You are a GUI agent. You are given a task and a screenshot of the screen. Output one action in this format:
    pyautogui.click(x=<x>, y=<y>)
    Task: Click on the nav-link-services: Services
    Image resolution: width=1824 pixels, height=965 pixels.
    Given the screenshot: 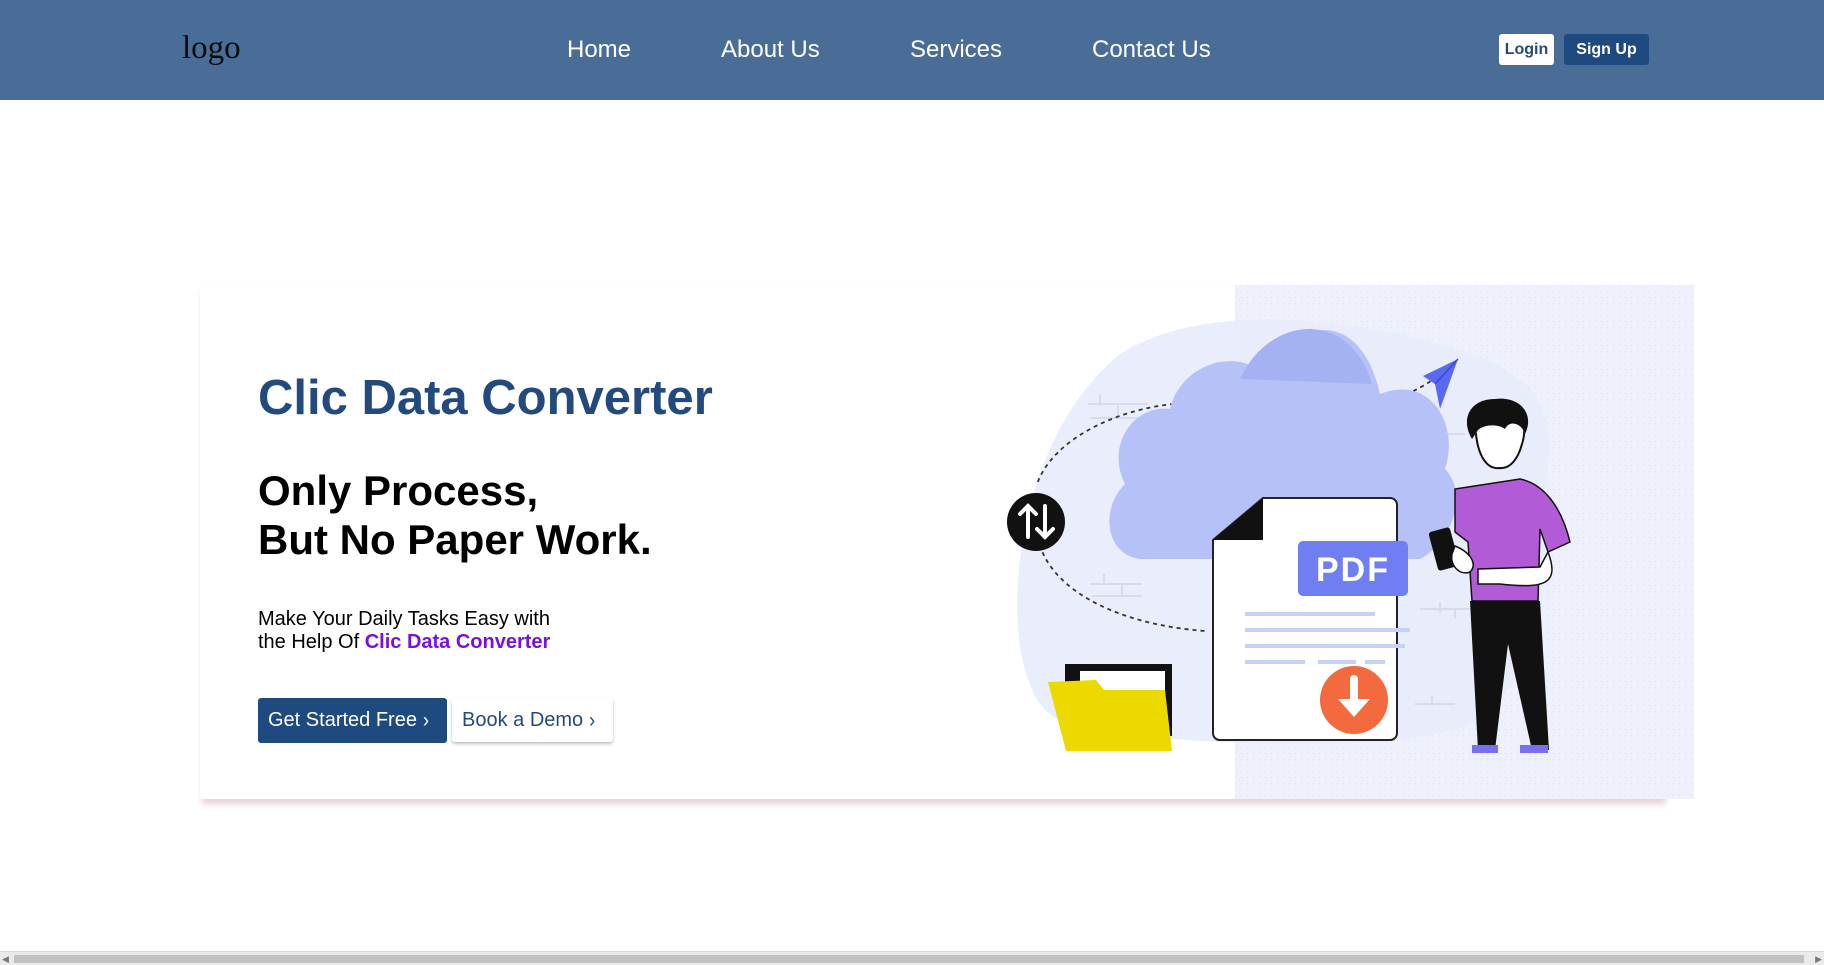 What is the action you would take?
    pyautogui.click(x=956, y=50)
    